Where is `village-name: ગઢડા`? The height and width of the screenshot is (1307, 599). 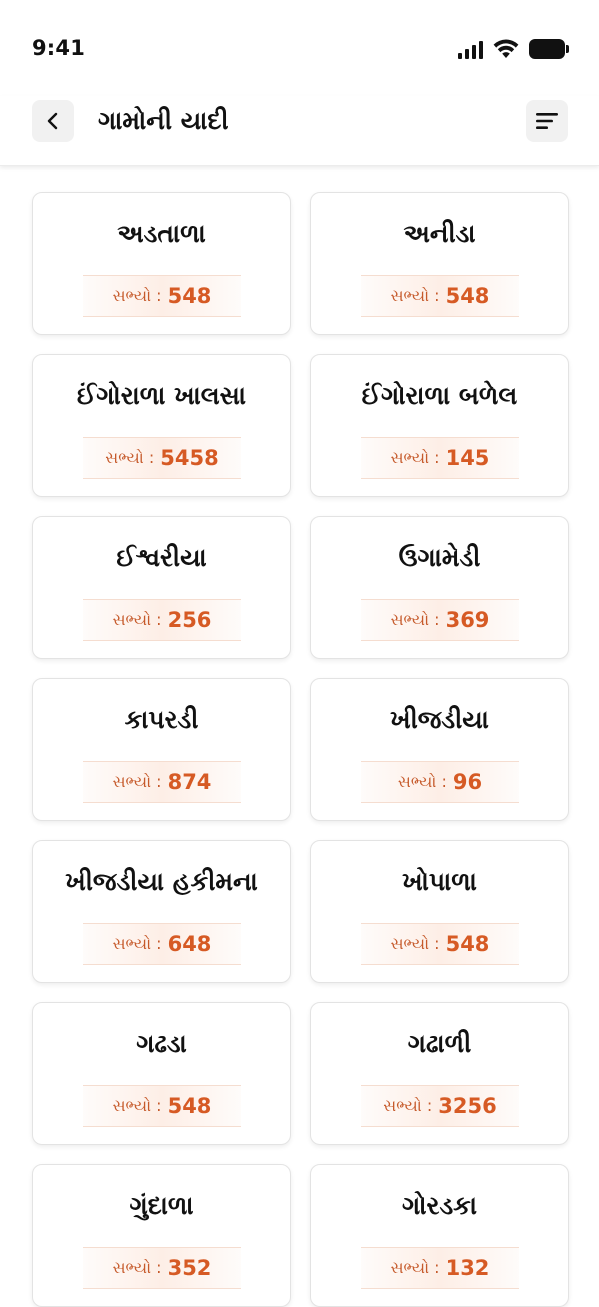 village-name: ગઢડા is located at coordinates (161, 1043).